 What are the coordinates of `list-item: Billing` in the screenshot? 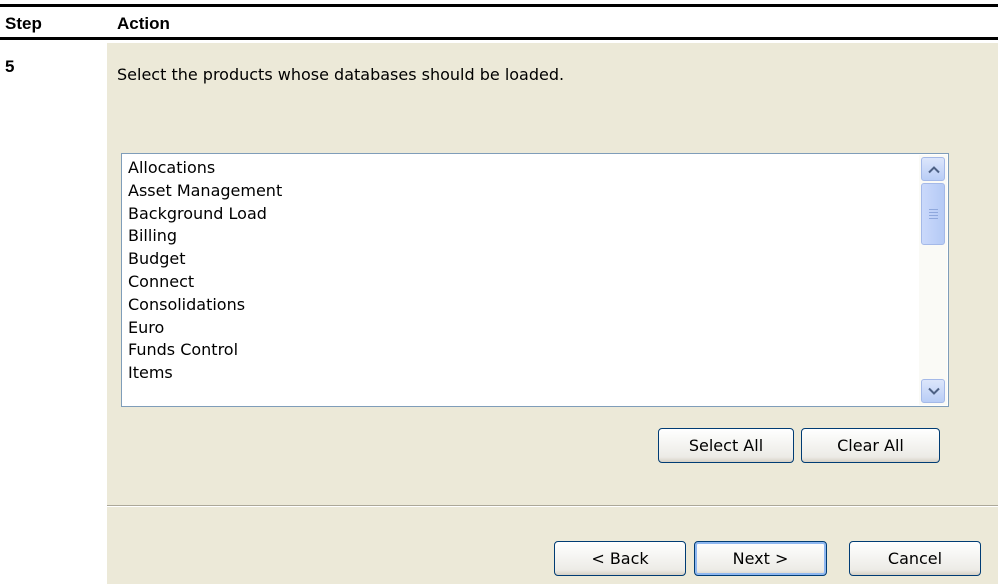 It's located at (518, 236).